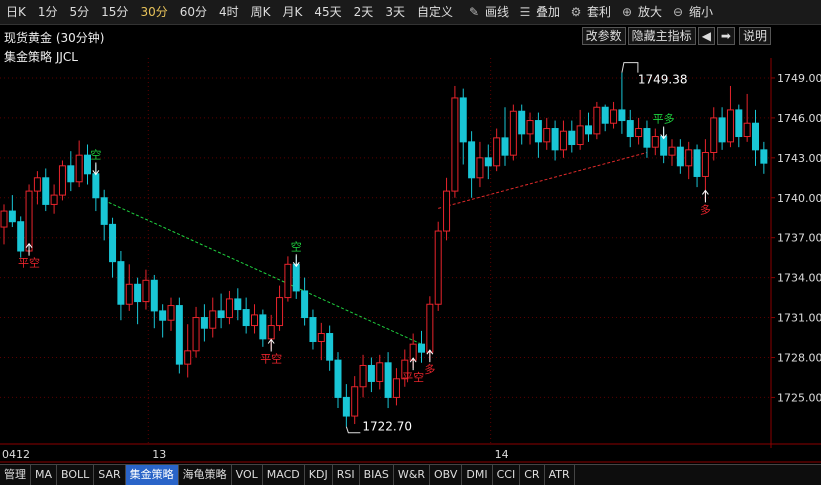 The width and height of the screenshot is (821, 485). Describe the element at coordinates (502, 454) in the screenshot. I see `x-tick-label: 14` at that location.